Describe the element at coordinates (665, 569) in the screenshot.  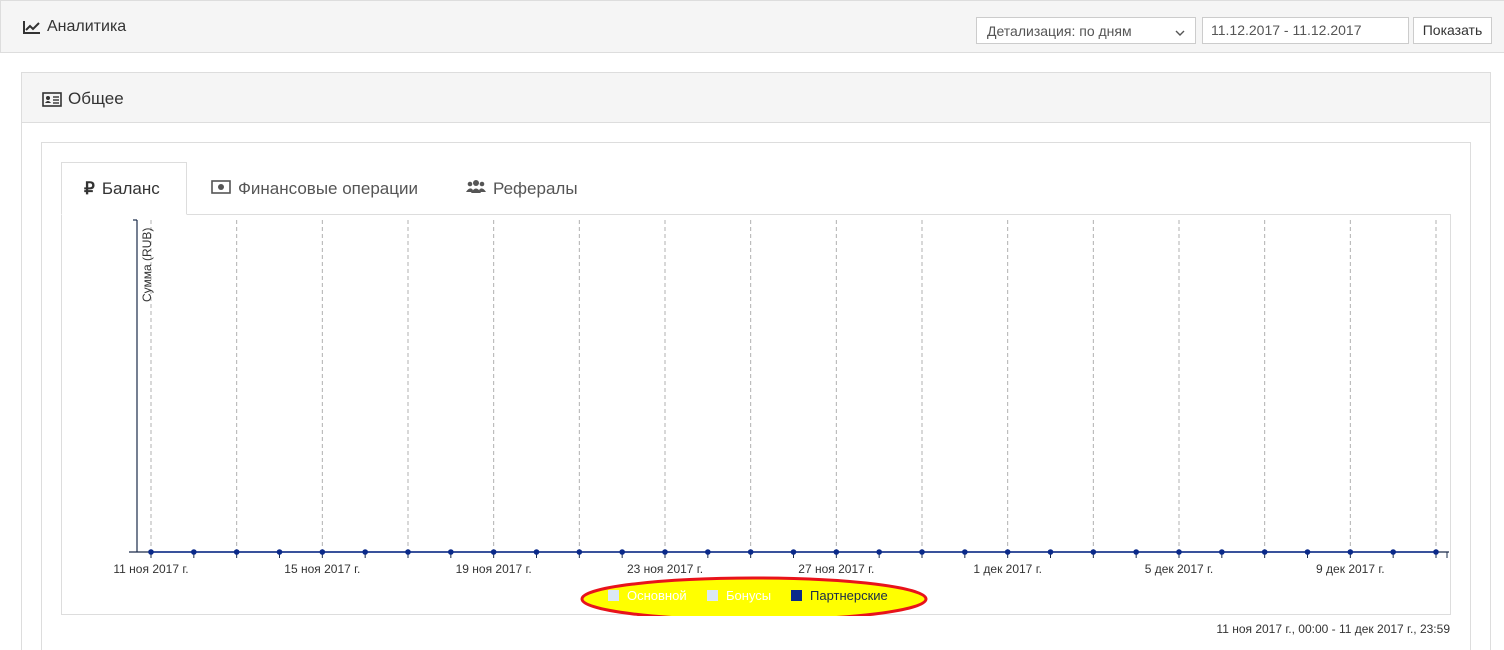
I see `x-tick-label: 23 ноя 2017 г.` at that location.